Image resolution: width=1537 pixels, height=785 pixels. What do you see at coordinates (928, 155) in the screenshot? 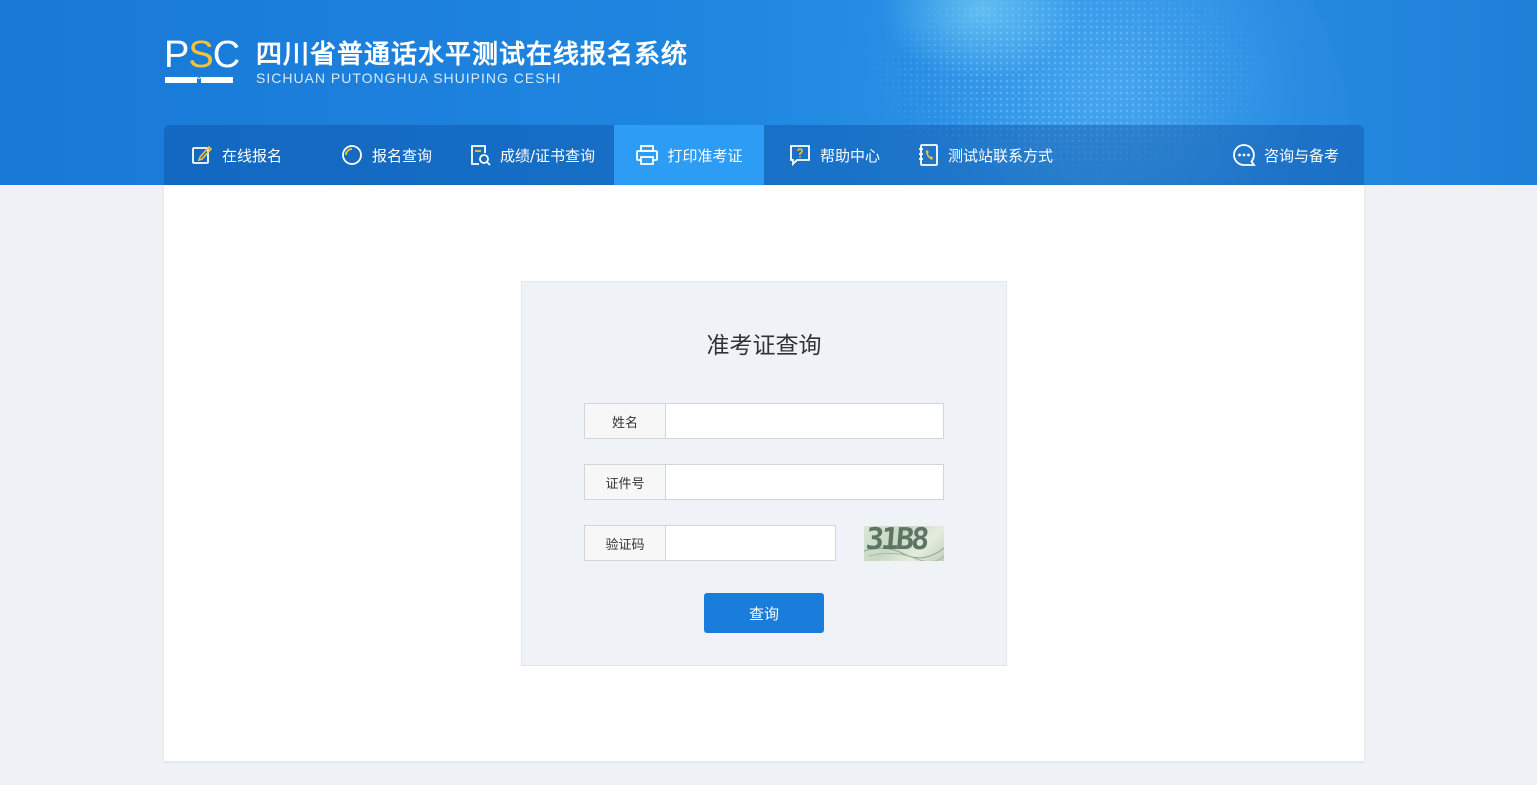
I see `phone-book-icon` at bounding box center [928, 155].